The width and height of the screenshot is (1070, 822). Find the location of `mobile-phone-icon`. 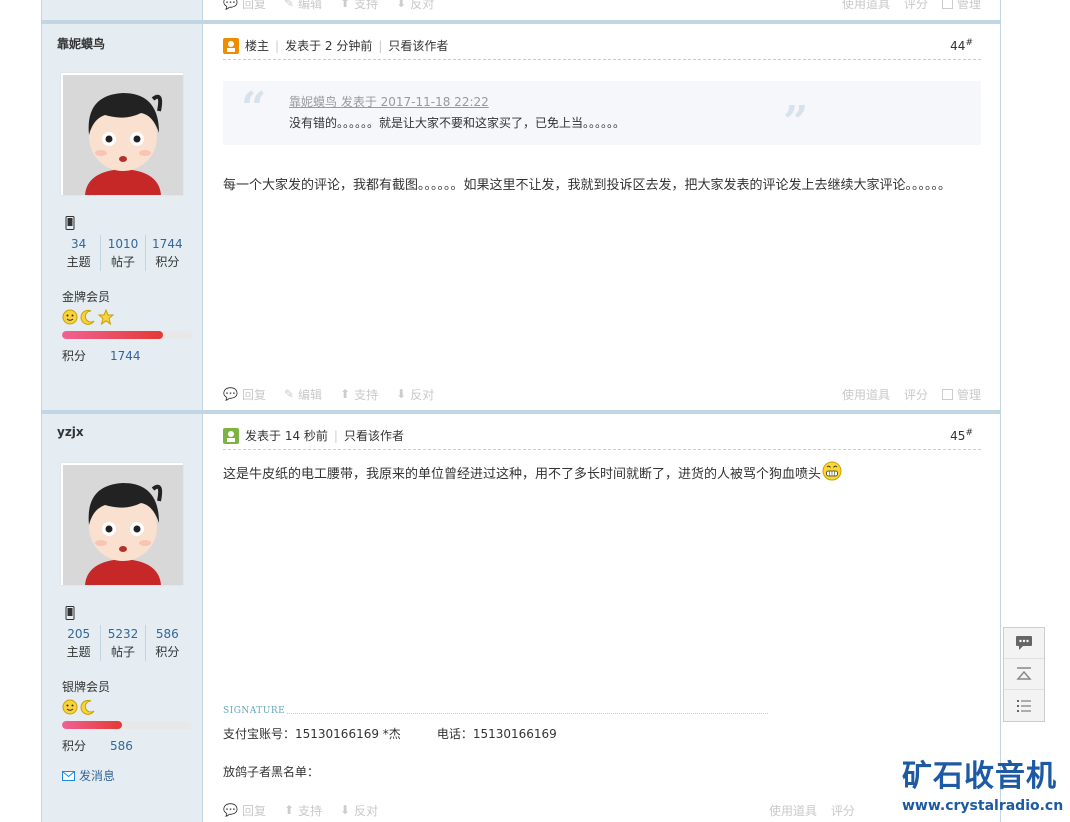

mobile-phone-icon is located at coordinates (70, 223).